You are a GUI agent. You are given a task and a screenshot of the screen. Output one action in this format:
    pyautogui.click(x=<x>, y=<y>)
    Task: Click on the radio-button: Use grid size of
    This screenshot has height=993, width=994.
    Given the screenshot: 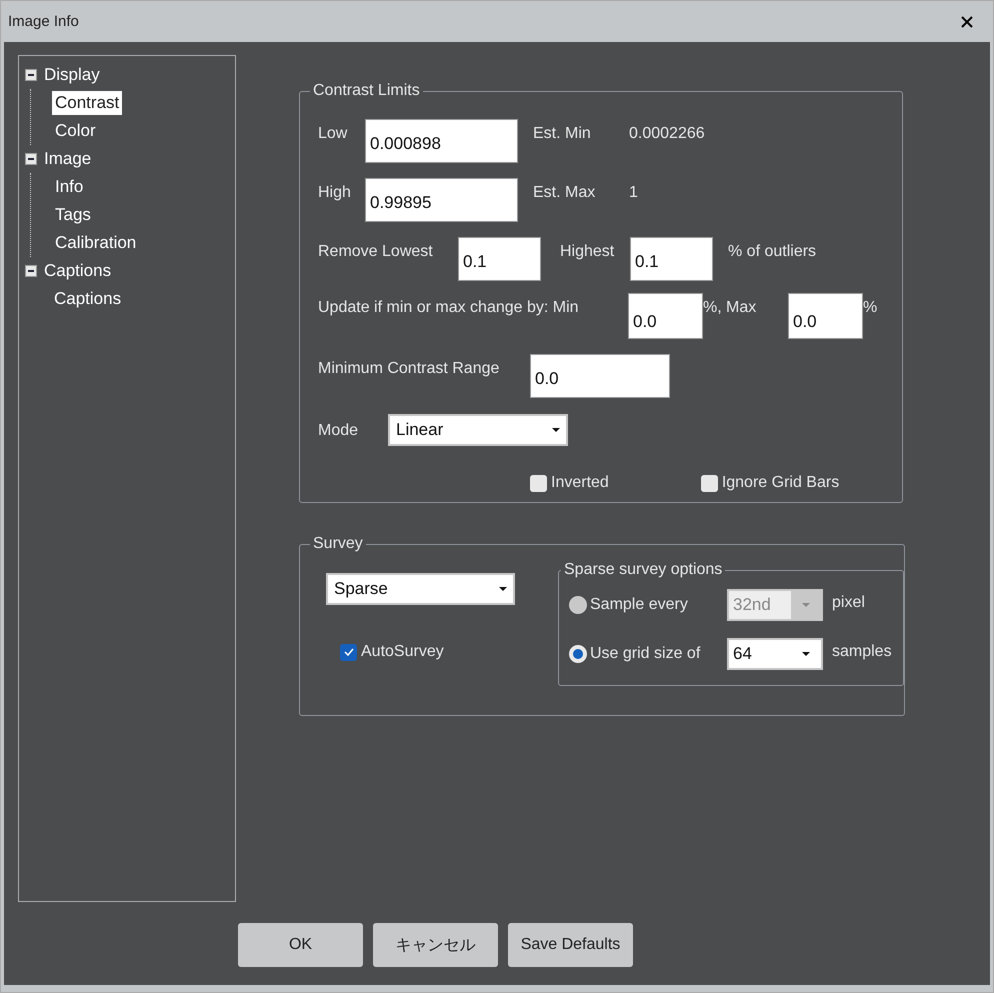 What is the action you would take?
    pyautogui.click(x=648, y=654)
    